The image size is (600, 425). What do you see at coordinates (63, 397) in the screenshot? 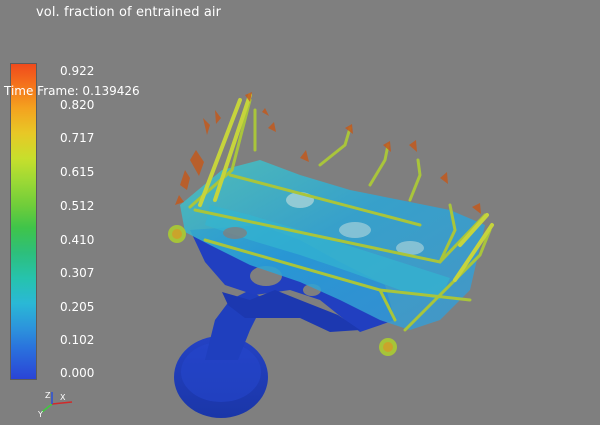
I see `axis-x-label: X` at bounding box center [63, 397].